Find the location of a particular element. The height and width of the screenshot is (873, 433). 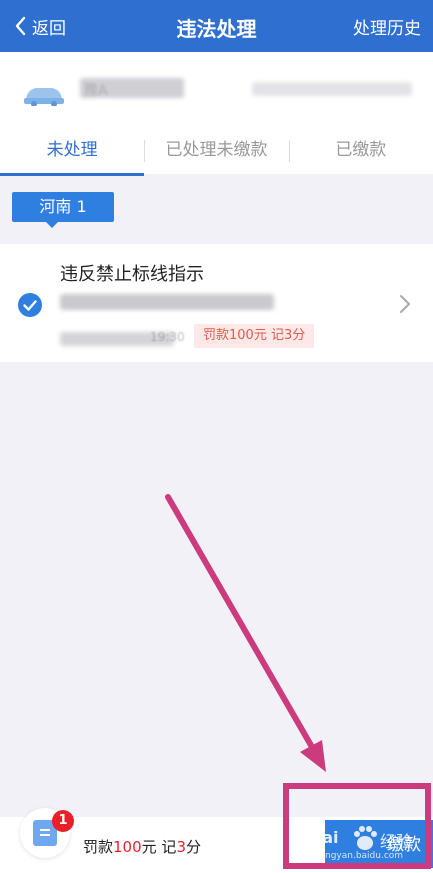

violation-title: 违反禁止标线指示 is located at coordinates (132, 274).